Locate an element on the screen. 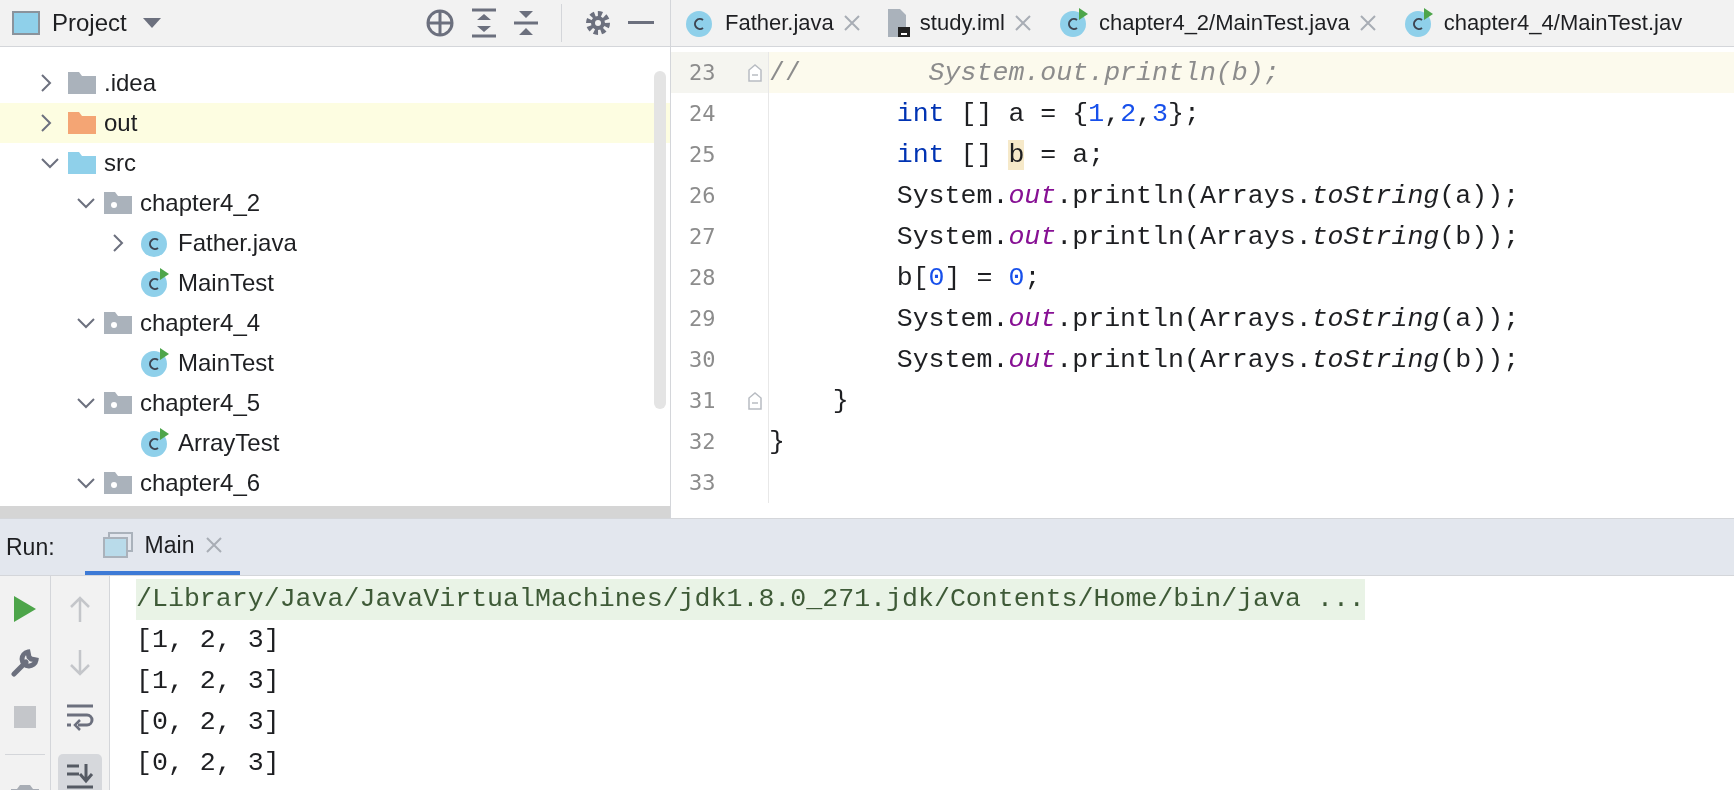 The image size is (1734, 790). console-icon is located at coordinates (117, 545).